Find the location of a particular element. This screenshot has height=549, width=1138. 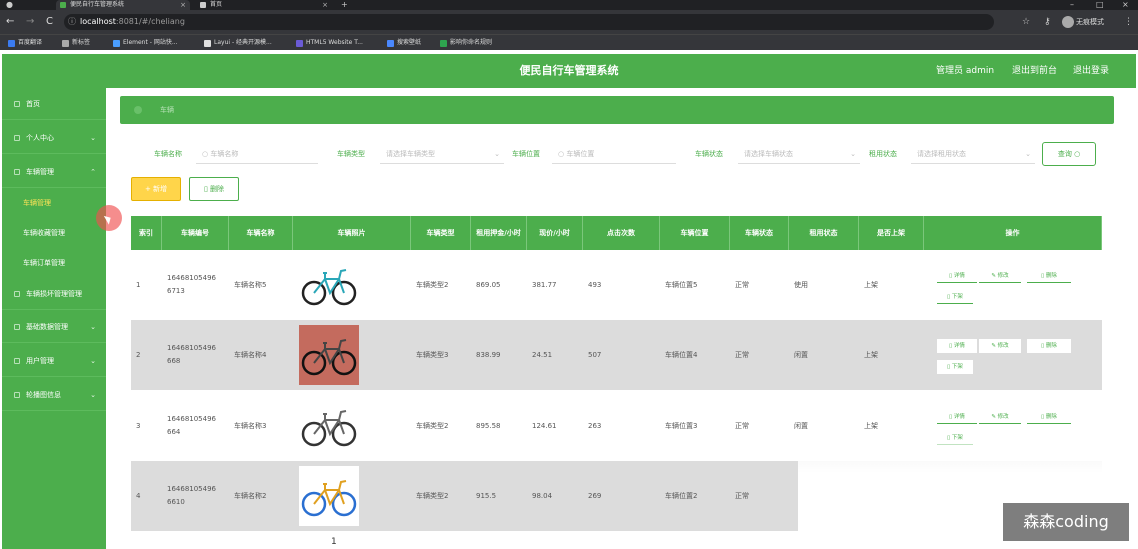

table-cell-code: 16468105496 668 is located at coordinates (191, 354).